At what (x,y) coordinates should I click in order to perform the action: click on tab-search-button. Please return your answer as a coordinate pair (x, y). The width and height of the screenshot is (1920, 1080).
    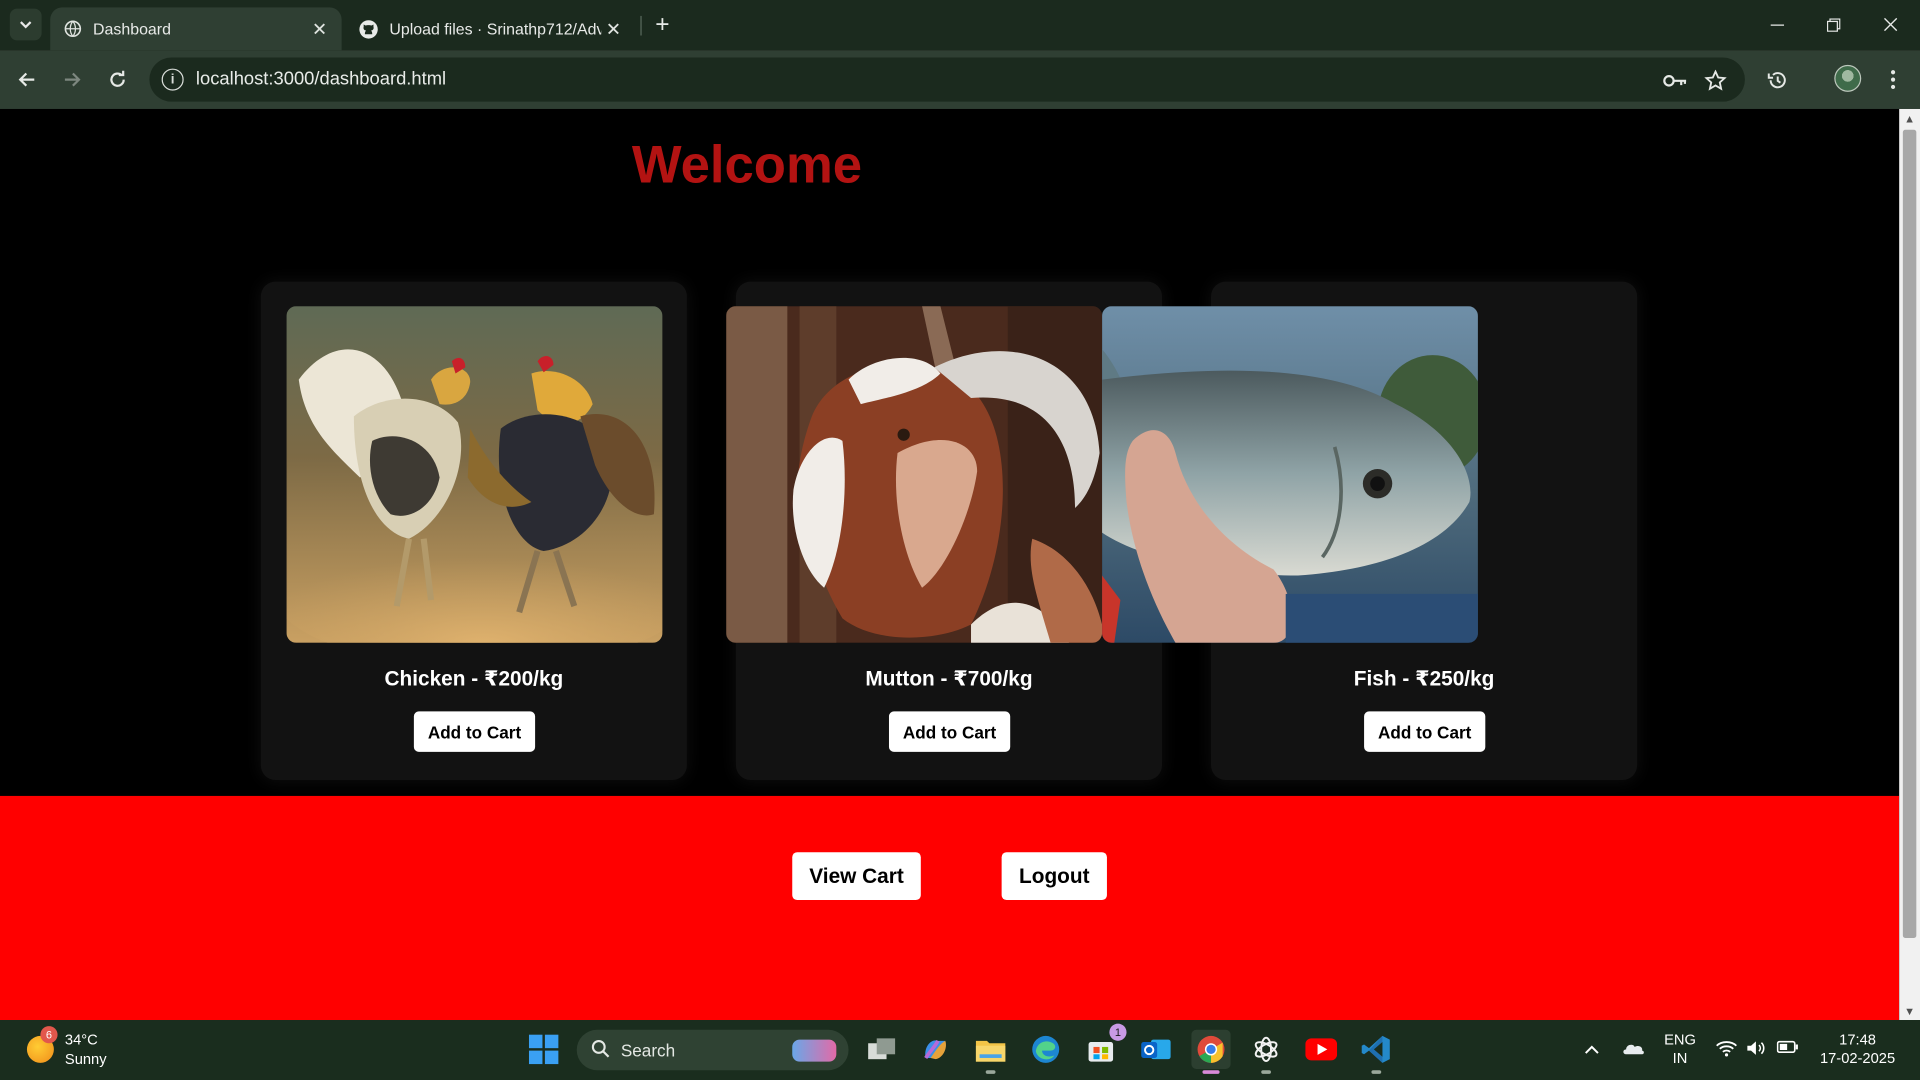
    Looking at the image, I should click on (25, 24).